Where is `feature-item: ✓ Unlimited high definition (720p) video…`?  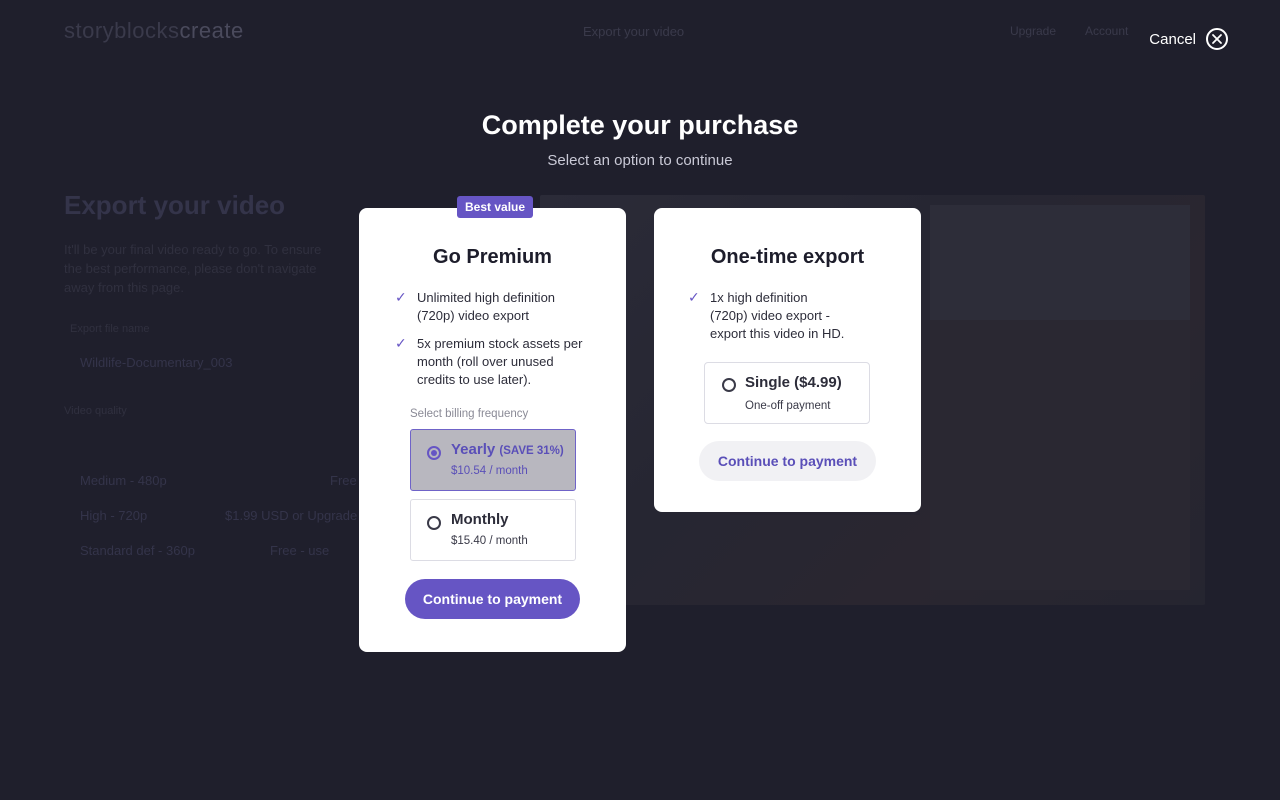 feature-item: ✓ Unlimited high definition (720p) video… is located at coordinates (495, 307).